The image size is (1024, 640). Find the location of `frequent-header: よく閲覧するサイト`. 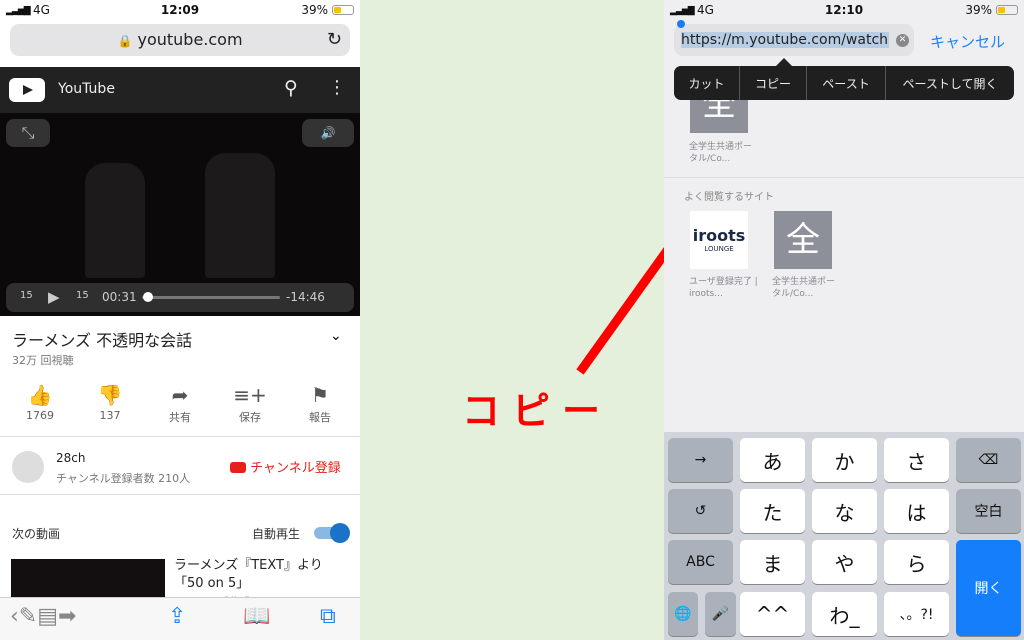

frequent-header: よく閲覧するサイト is located at coordinates (729, 197).